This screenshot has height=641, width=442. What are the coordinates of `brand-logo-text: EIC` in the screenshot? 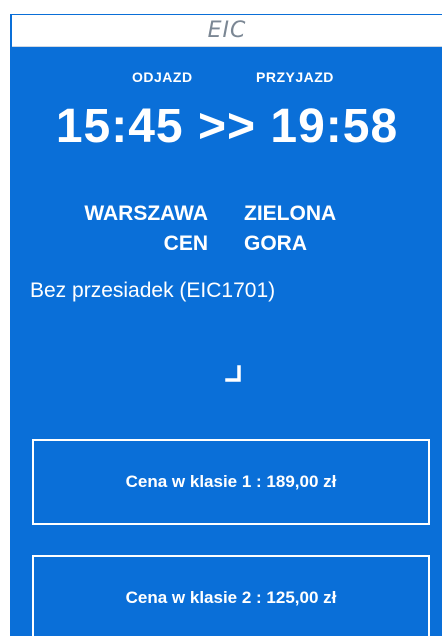 It's located at (227, 30).